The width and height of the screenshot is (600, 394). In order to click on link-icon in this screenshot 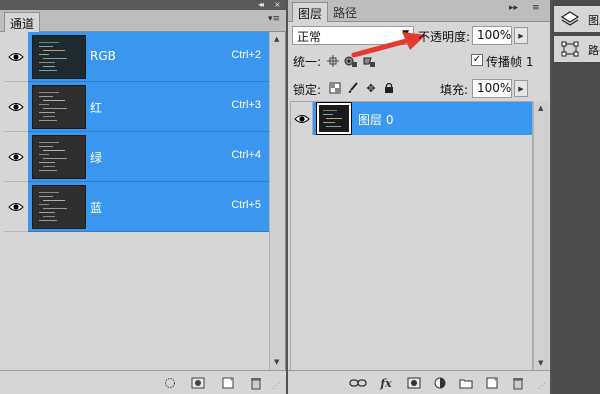, I will do `click(358, 383)`.